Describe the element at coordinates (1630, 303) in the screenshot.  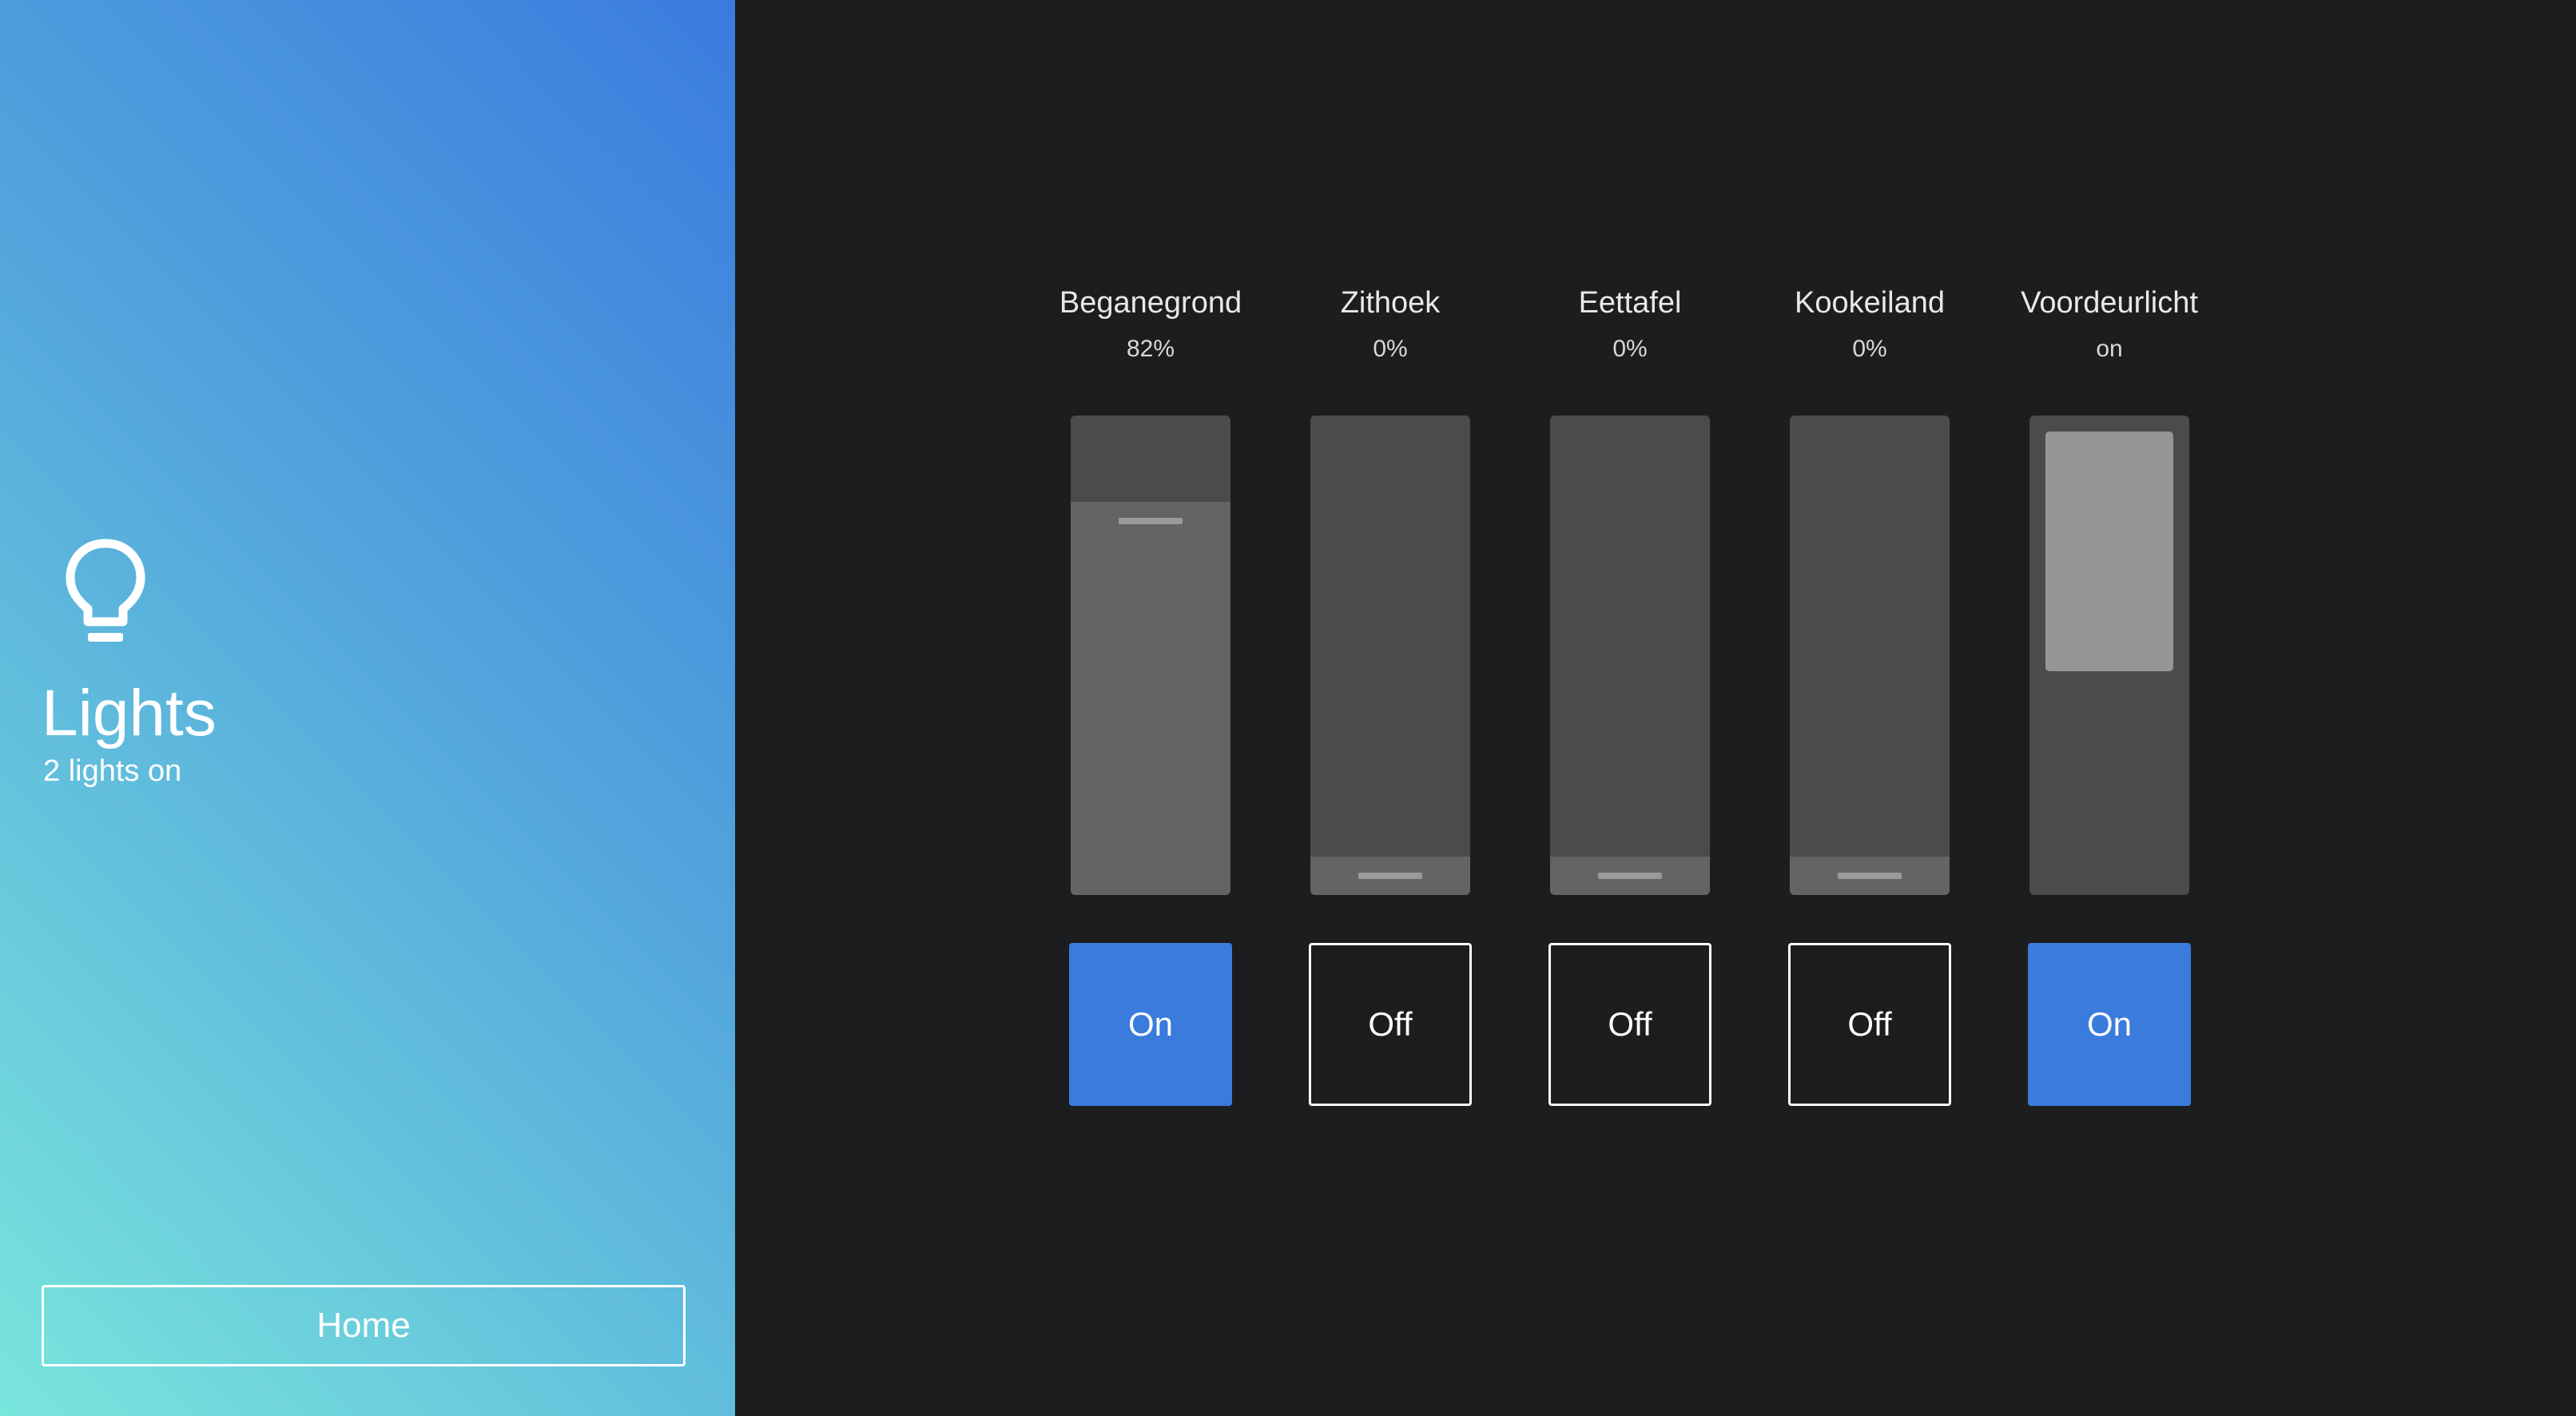
I see `light-name: Eettafel` at that location.